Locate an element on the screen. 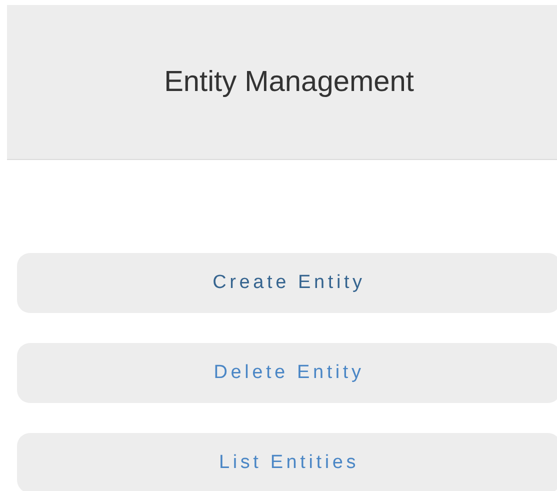 This screenshot has width=557, height=491. list-entities-button: List Entities is located at coordinates (287, 462).